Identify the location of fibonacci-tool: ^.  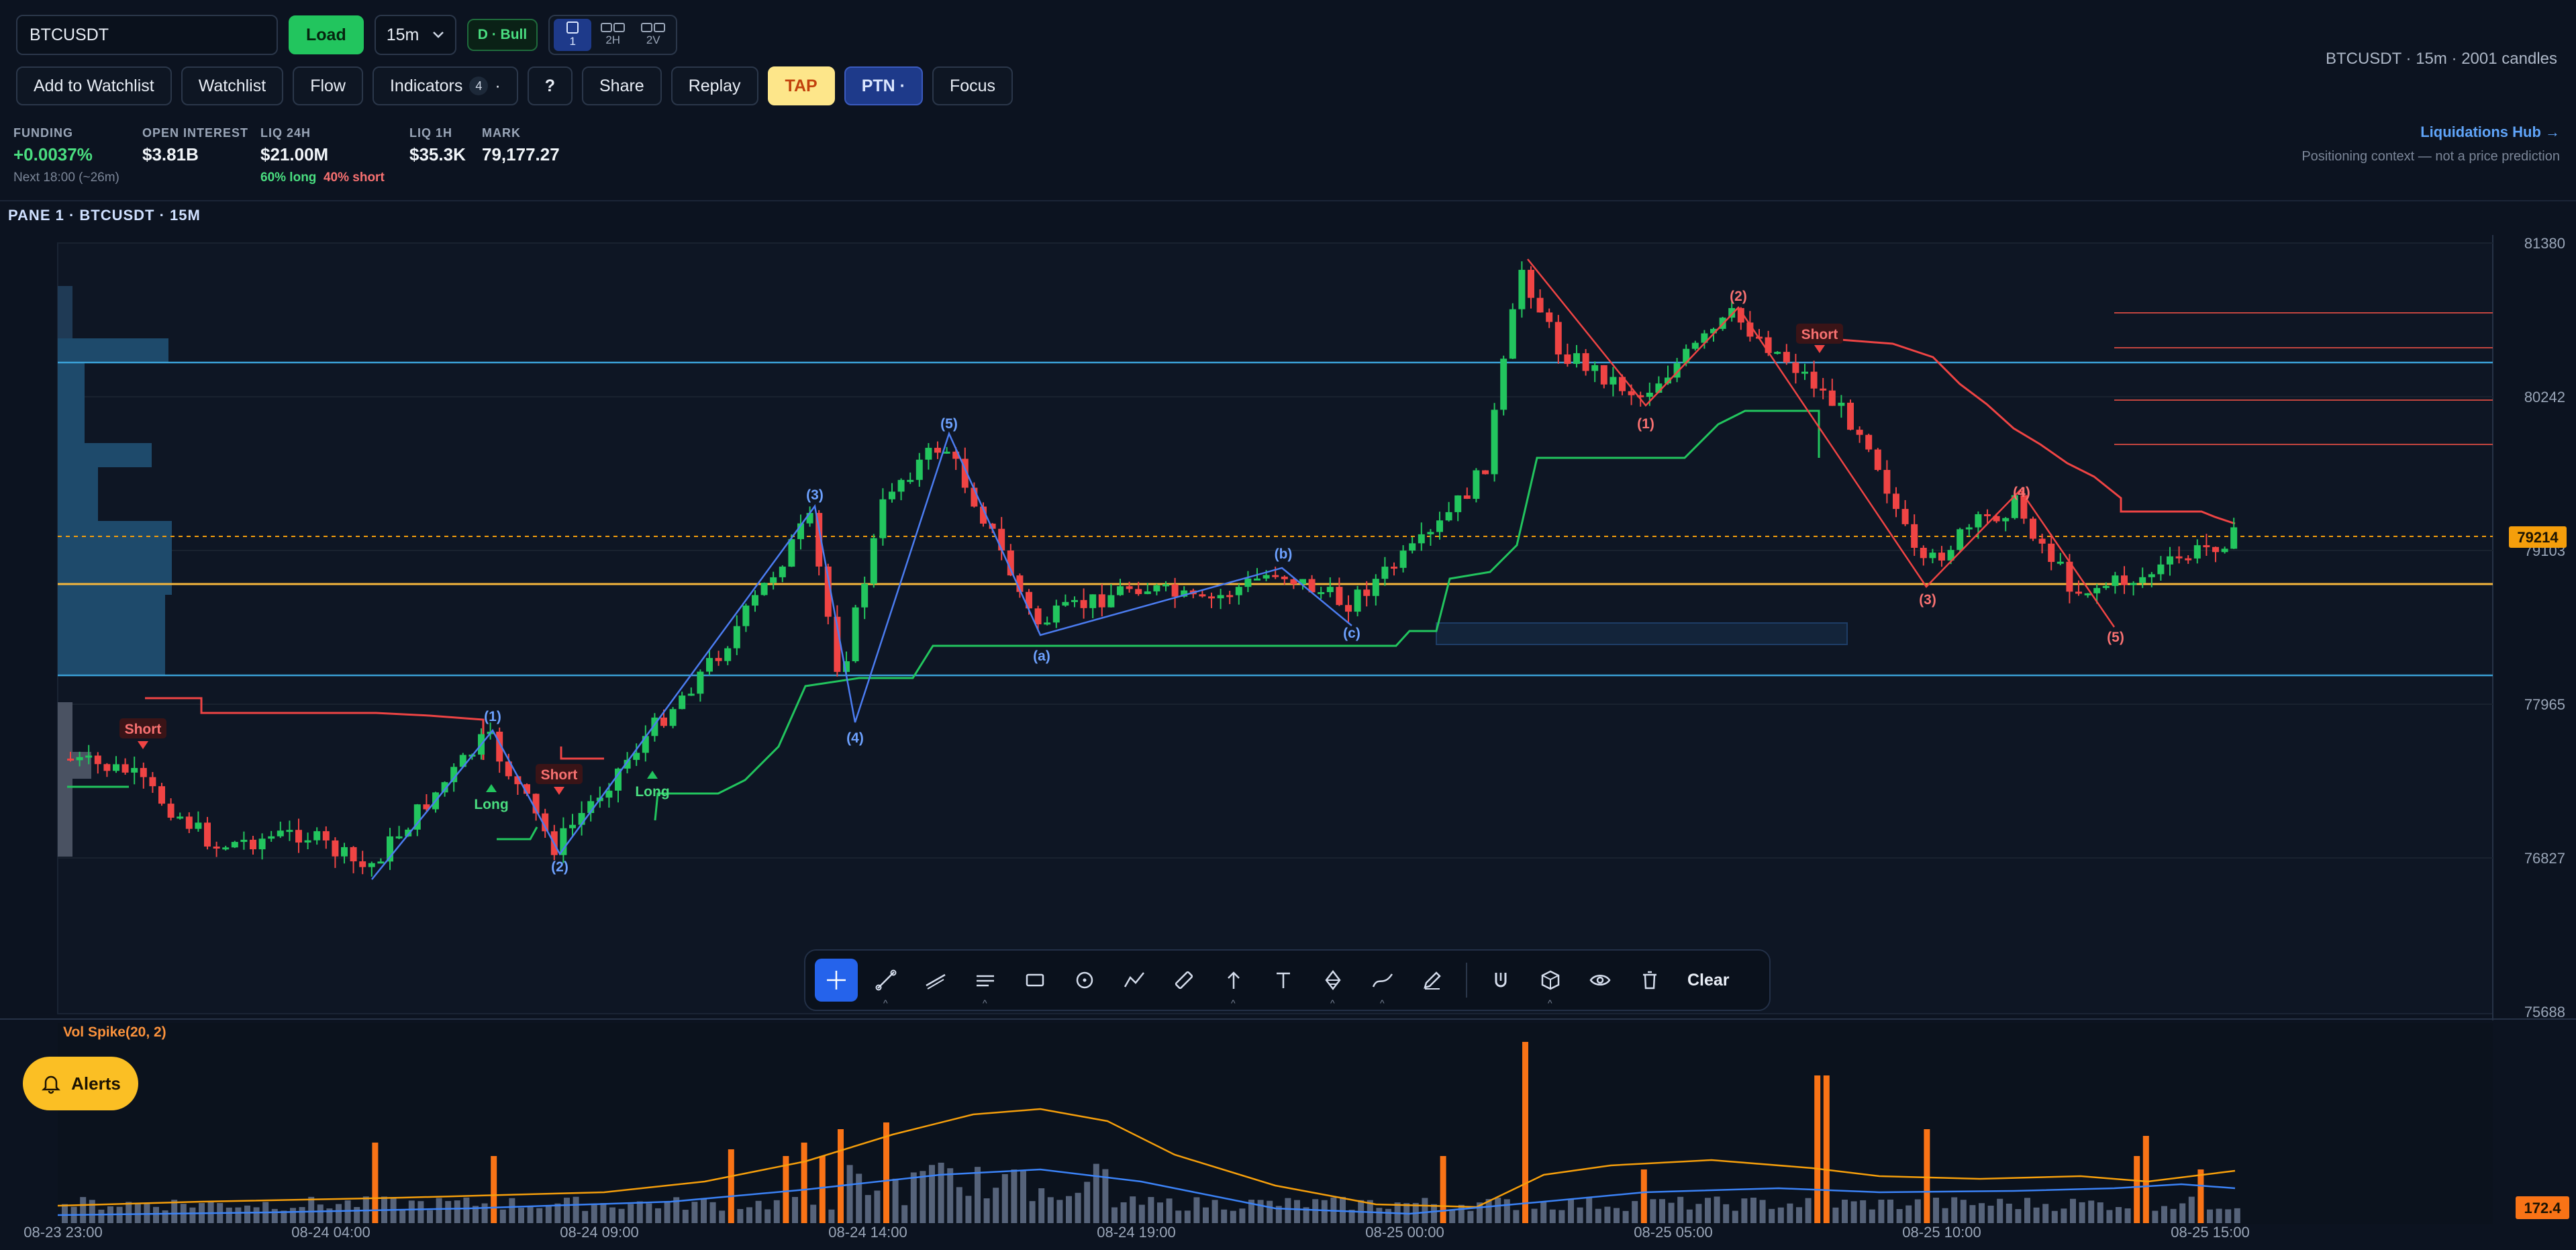
(1332, 984).